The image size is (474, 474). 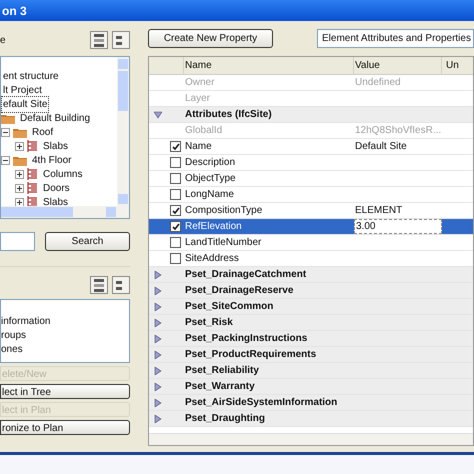 I want to click on property-row: RefElevation 3.00, so click(x=311, y=227).